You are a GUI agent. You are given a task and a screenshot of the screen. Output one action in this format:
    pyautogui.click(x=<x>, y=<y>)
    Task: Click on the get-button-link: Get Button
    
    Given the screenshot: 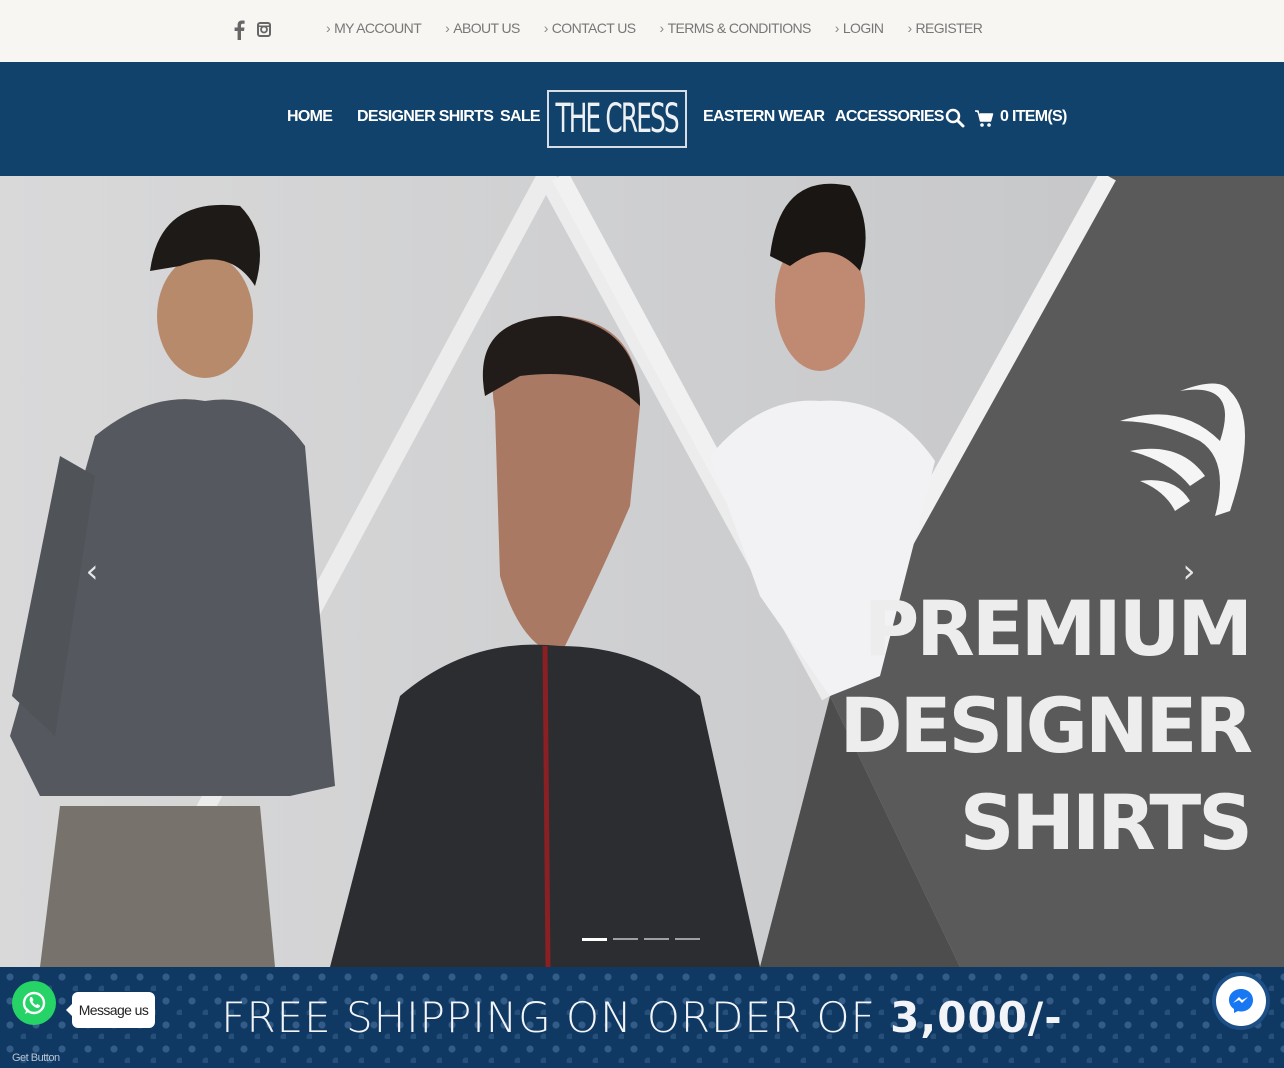 What is the action you would take?
    pyautogui.click(x=36, y=1058)
    